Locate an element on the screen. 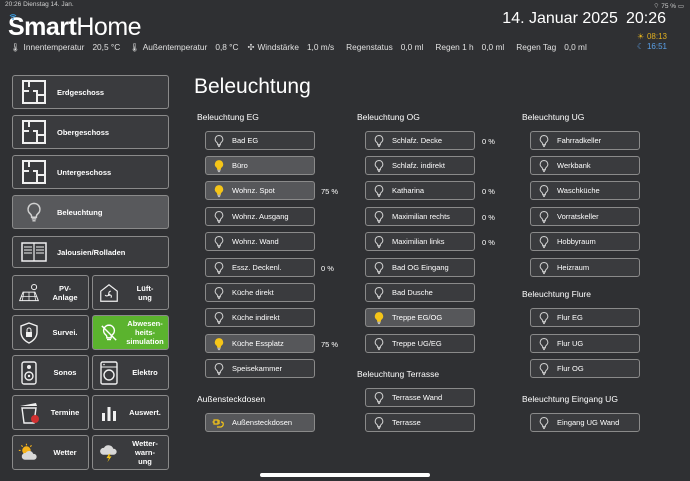  light-terrasse: Terrasse is located at coordinates (420, 422).